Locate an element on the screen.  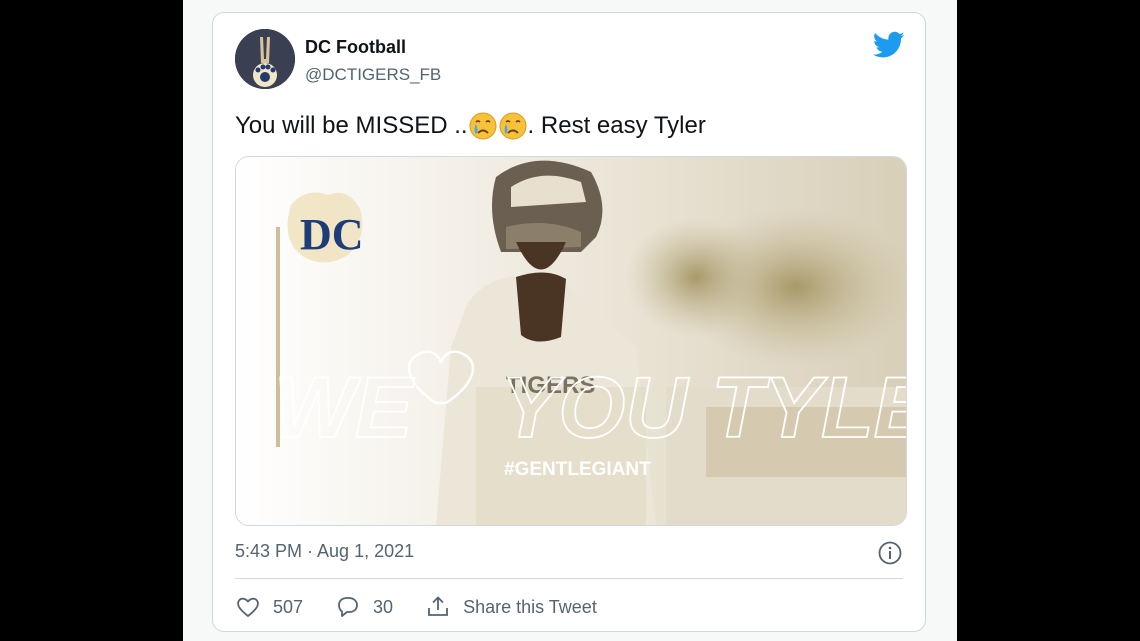
reply-button: 30 is located at coordinates (364, 607).